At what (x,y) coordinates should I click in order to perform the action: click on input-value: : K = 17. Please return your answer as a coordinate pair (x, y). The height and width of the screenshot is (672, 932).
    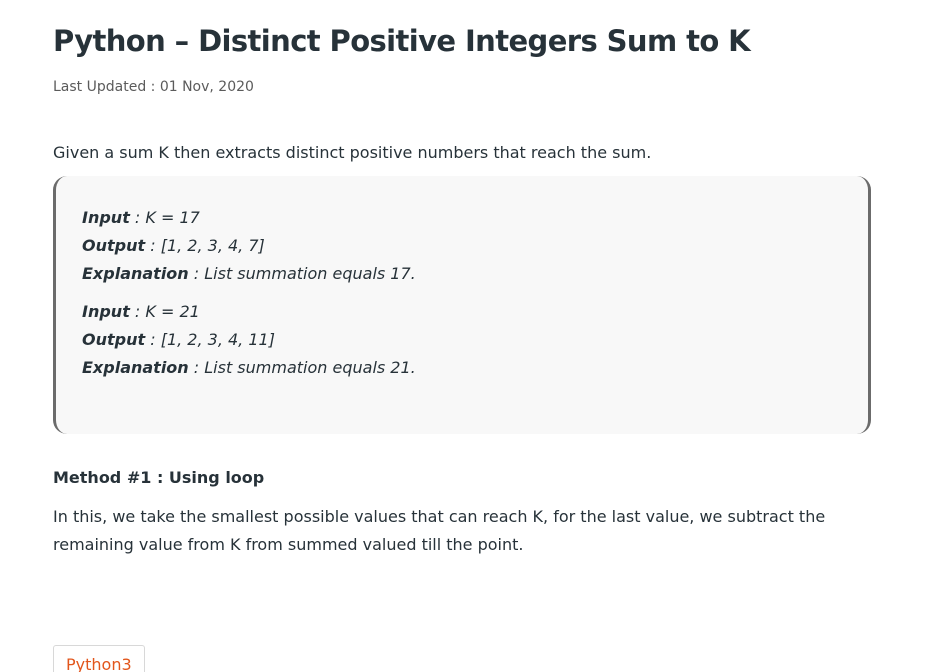
    Looking at the image, I should click on (164, 217).